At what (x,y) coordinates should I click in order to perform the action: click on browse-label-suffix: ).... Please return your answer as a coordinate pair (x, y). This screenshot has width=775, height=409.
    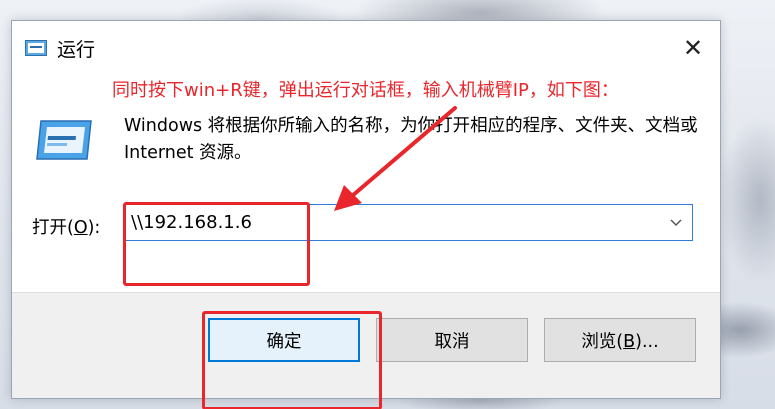
    Looking at the image, I should click on (647, 341).